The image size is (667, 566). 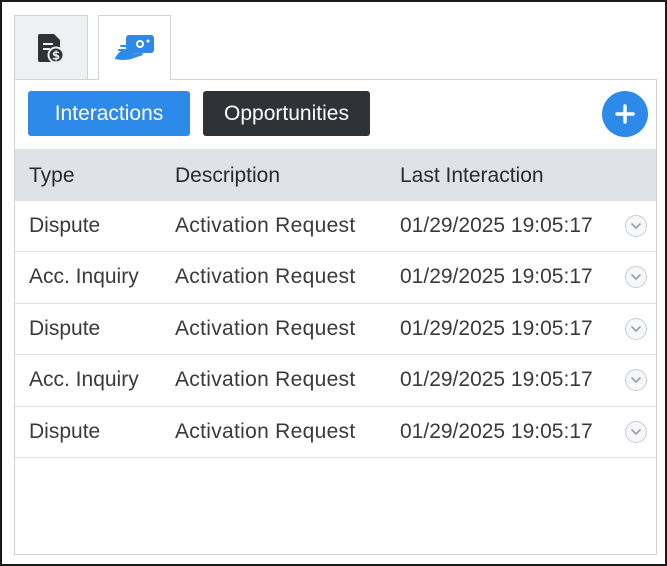 What do you see at coordinates (109, 113) in the screenshot?
I see `interactions-button: Interactions` at bounding box center [109, 113].